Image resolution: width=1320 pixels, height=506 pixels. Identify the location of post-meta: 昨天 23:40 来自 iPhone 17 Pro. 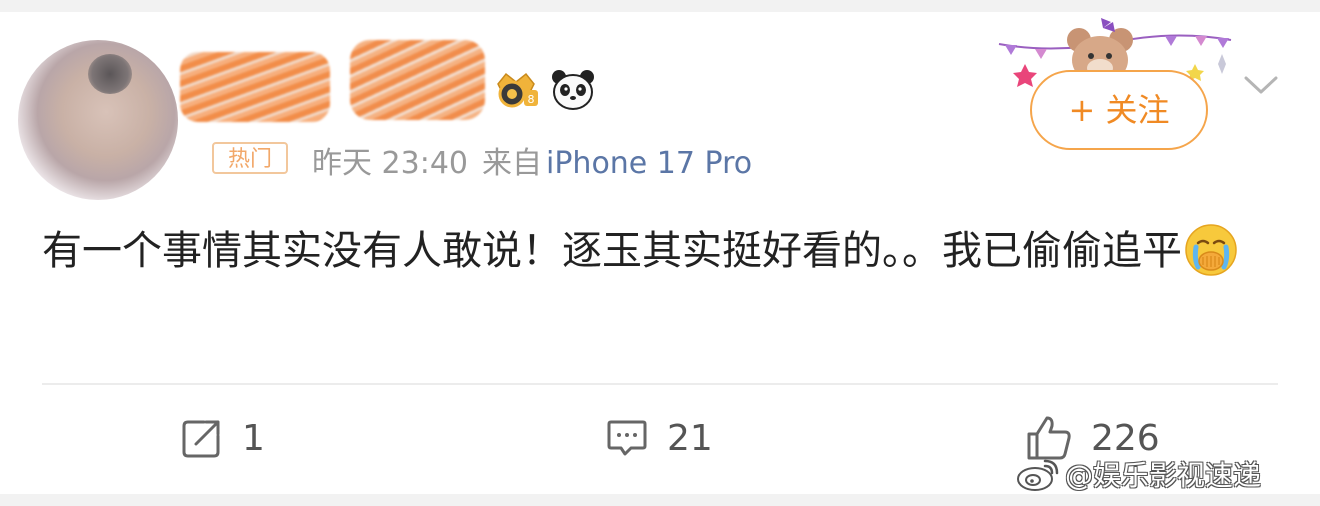
(532, 160).